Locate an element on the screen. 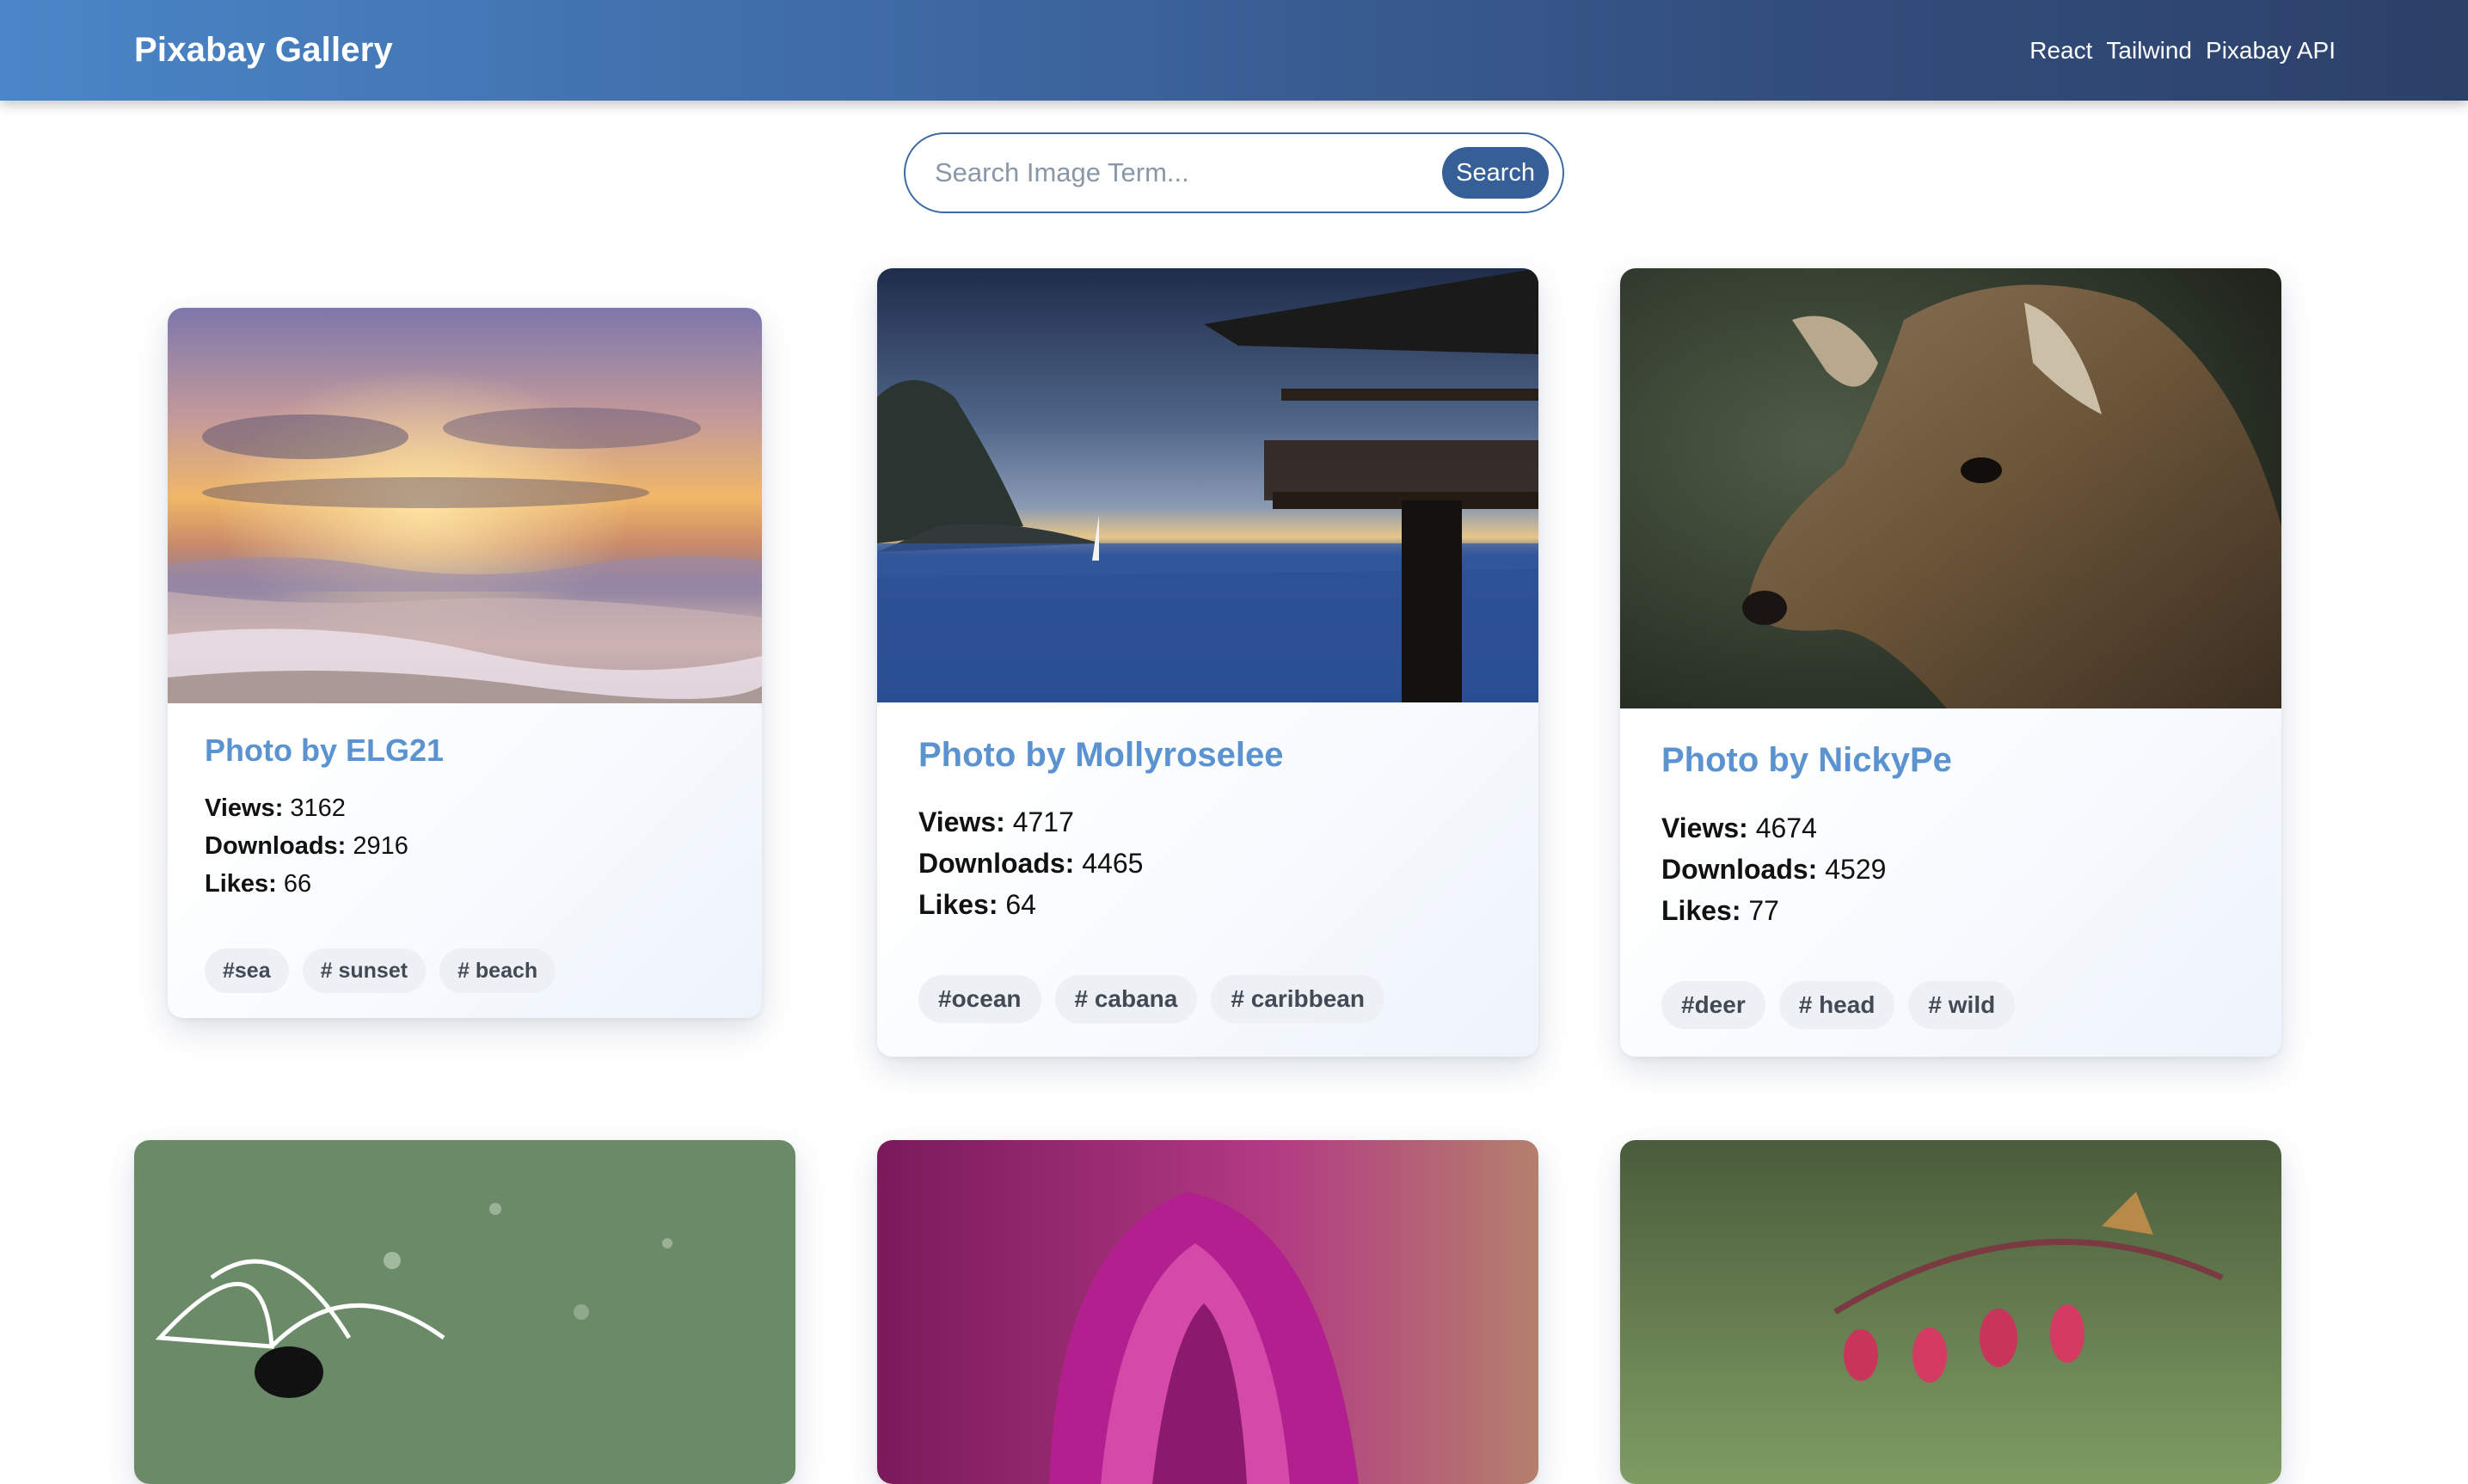 This screenshot has width=2468, height=1484. tag-list: #deer # head # wild is located at coordinates (1839, 1005).